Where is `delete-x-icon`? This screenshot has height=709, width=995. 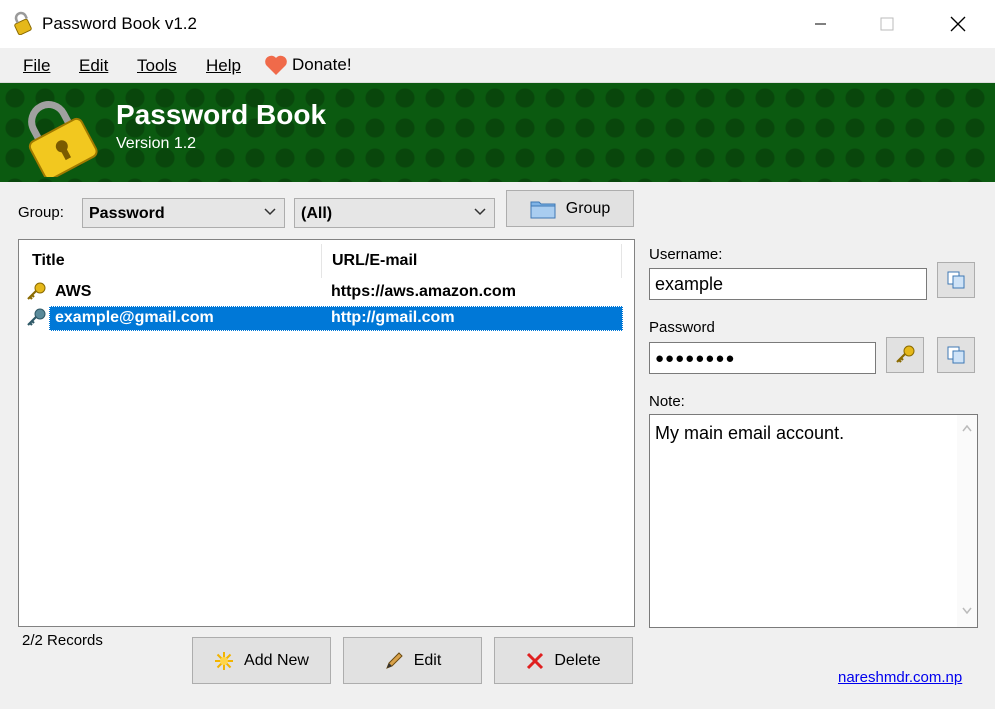
delete-x-icon is located at coordinates (535, 660).